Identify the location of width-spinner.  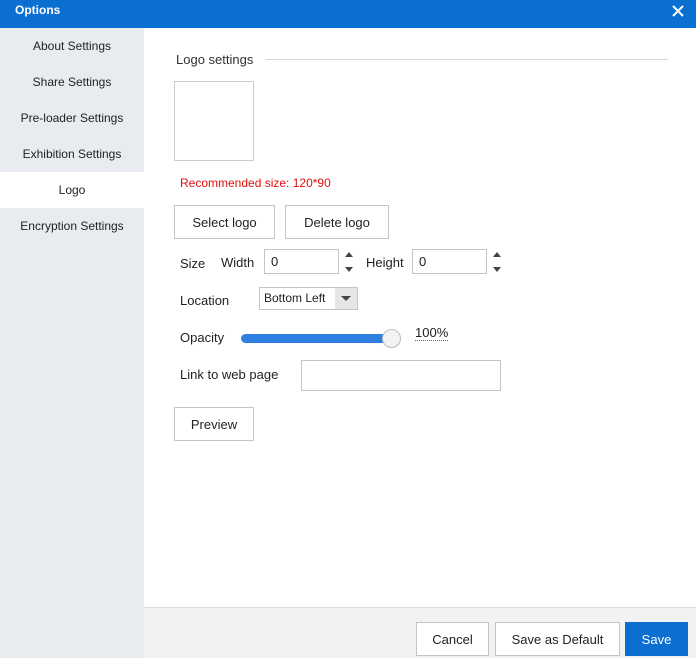
(349, 262).